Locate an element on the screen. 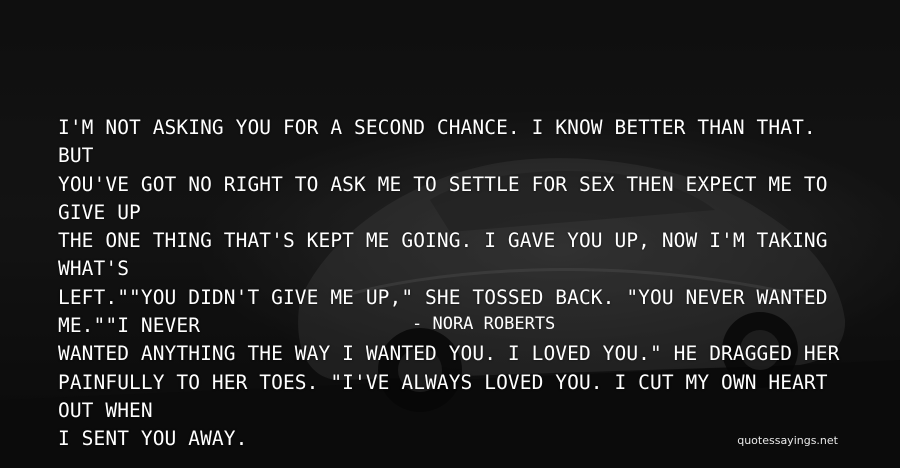  quote-line: I SENT YOU AWAY. is located at coordinates (153, 439).